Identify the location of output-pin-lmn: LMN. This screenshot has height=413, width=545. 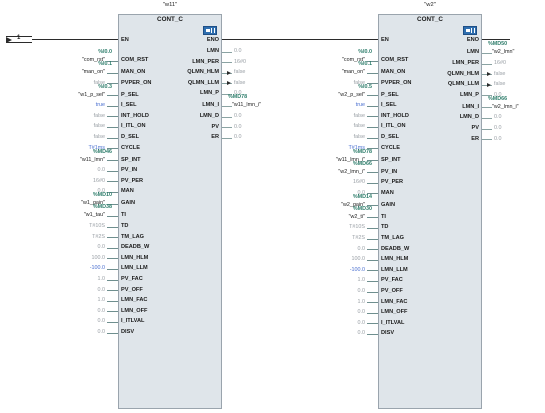
(453, 52).